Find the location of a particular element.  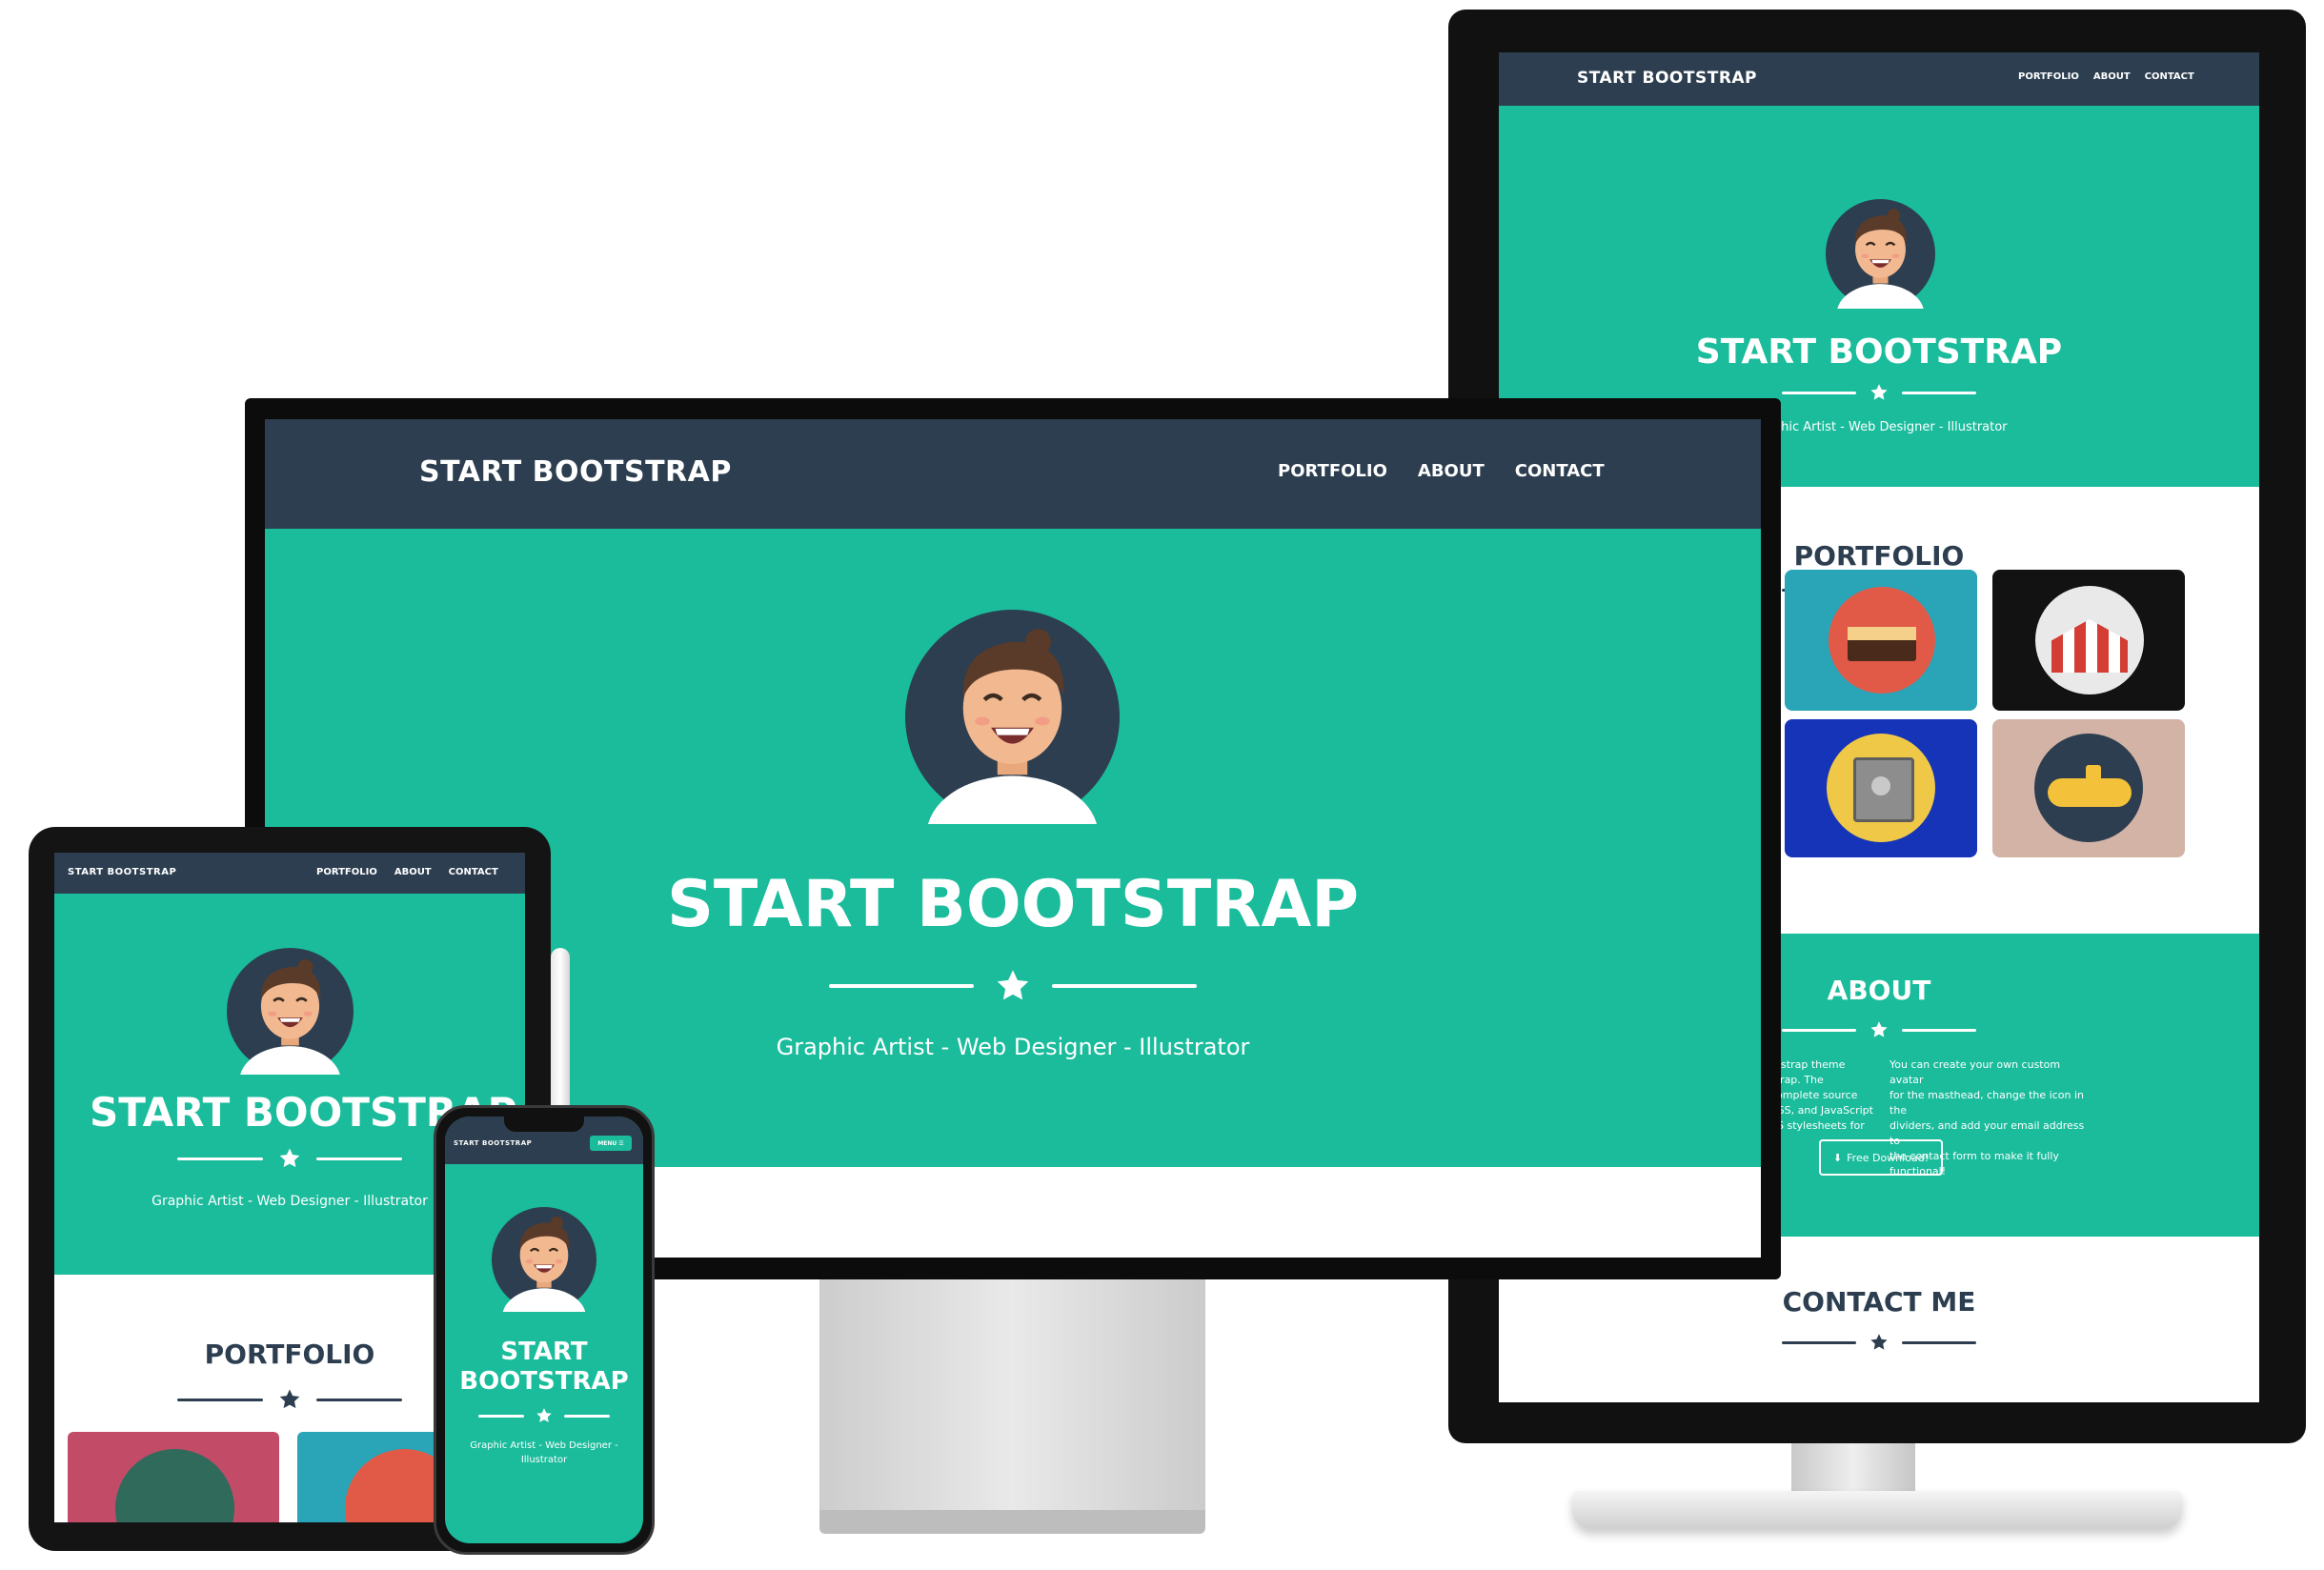

cabin-icon is located at coordinates (175, 1485).